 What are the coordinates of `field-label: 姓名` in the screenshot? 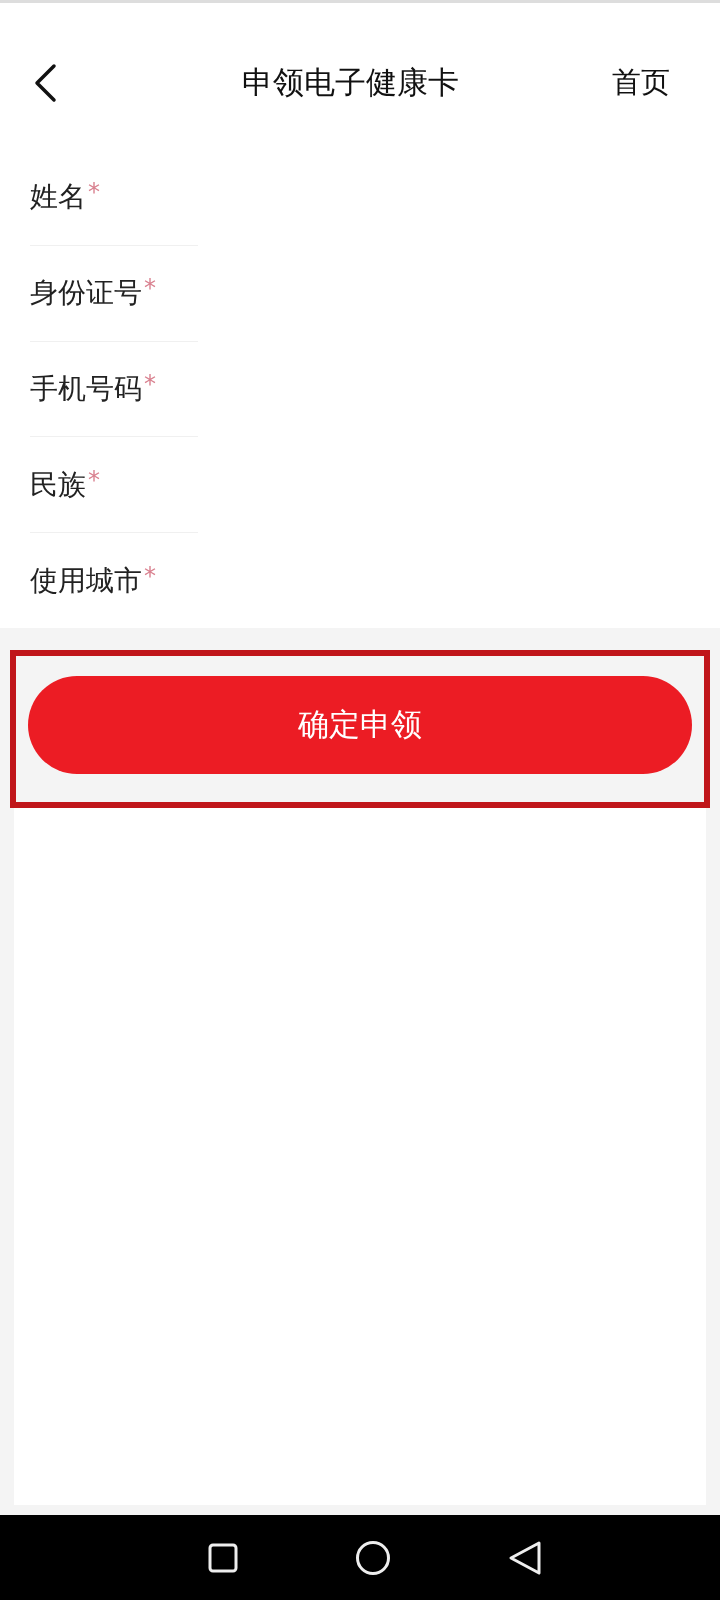 It's located at (58, 197).